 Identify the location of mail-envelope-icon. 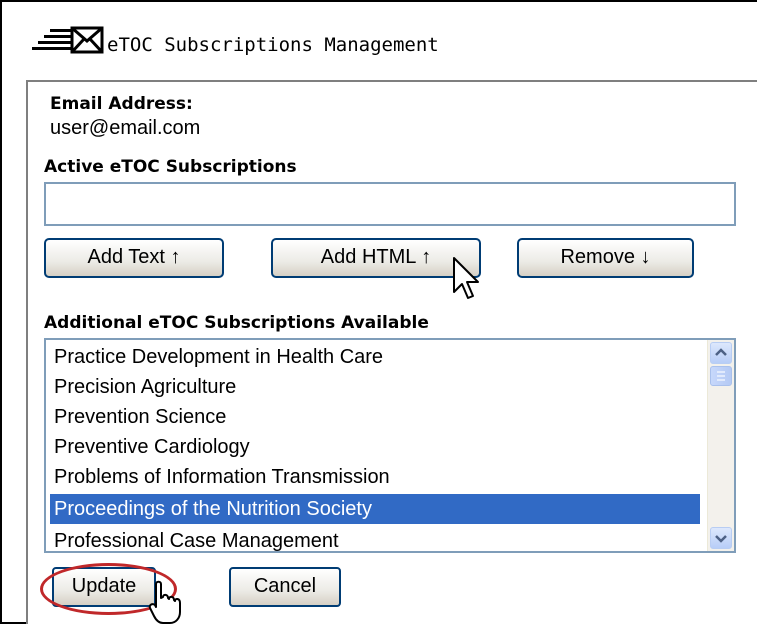
(68, 40).